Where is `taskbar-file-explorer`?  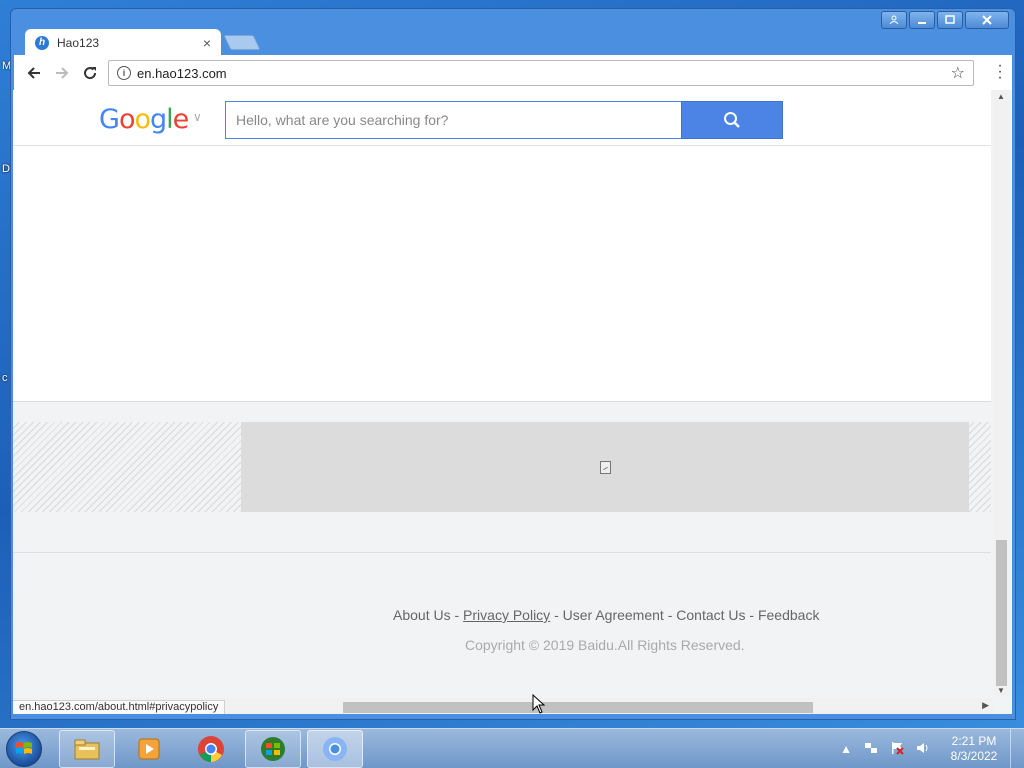 taskbar-file-explorer is located at coordinates (87, 749).